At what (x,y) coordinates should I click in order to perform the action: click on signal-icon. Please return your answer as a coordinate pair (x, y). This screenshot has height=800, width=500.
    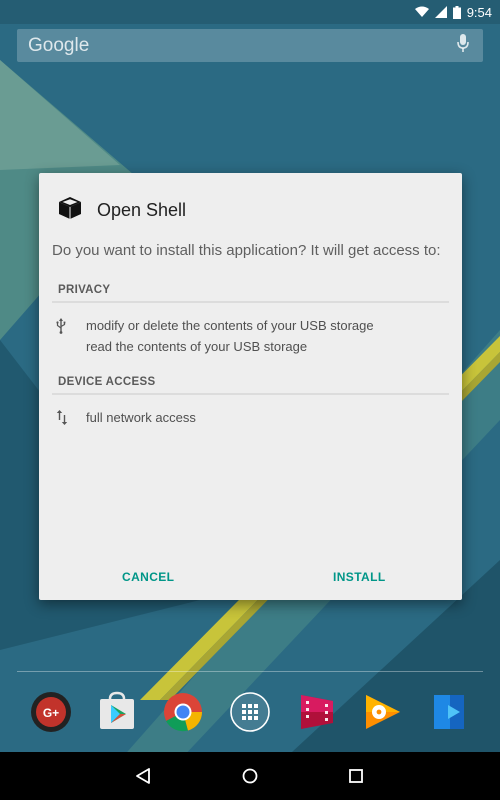
    Looking at the image, I should click on (440, 12).